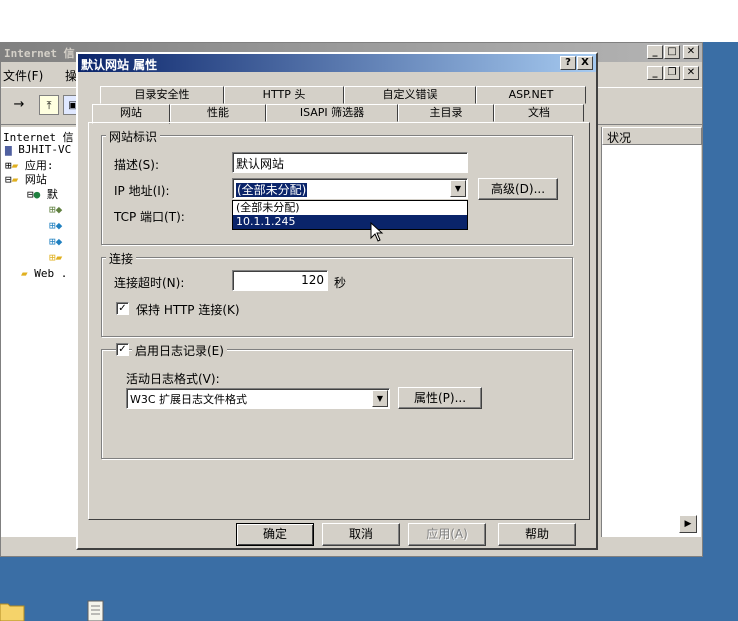 This screenshot has height=621, width=738. Describe the element at coordinates (149, 283) in the screenshot. I see `timeout-label: 连接超时(N):` at that location.